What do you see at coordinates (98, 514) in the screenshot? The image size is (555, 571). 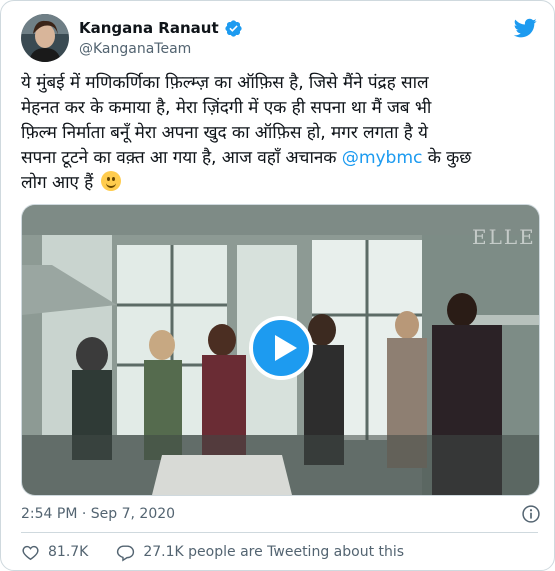 I see `timestamp-link: 2:54 PM · Sep 7, 2020` at bounding box center [98, 514].